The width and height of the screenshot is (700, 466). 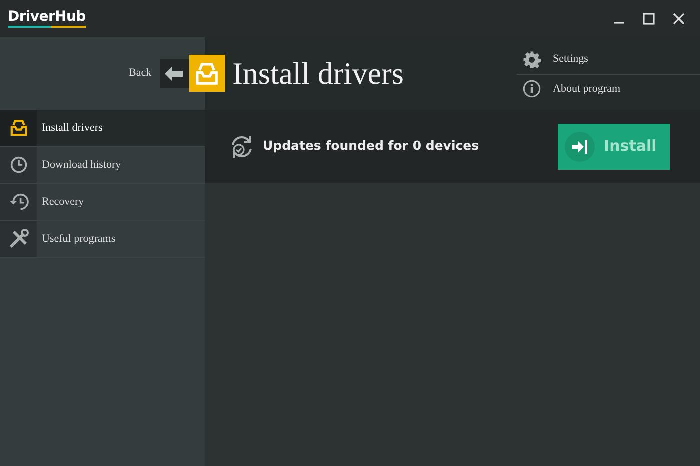 I want to click on sidebar-item: Useful programs, so click(x=102, y=239).